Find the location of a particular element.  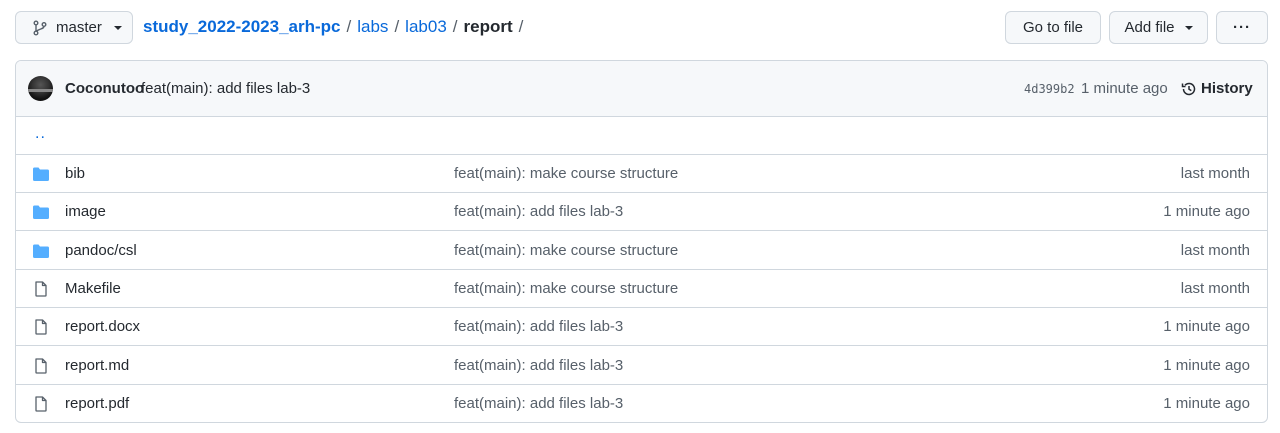

breadcrumb-lab03-link: lab03 is located at coordinates (426, 27).